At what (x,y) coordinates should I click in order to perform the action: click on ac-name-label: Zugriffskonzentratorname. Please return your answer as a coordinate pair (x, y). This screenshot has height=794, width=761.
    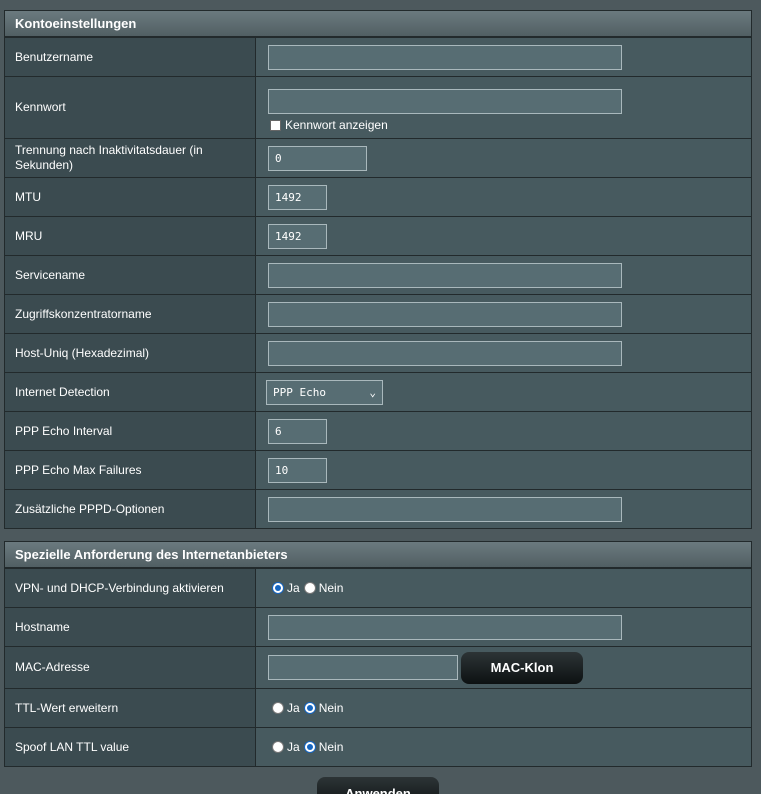
    Looking at the image, I should click on (130, 314).